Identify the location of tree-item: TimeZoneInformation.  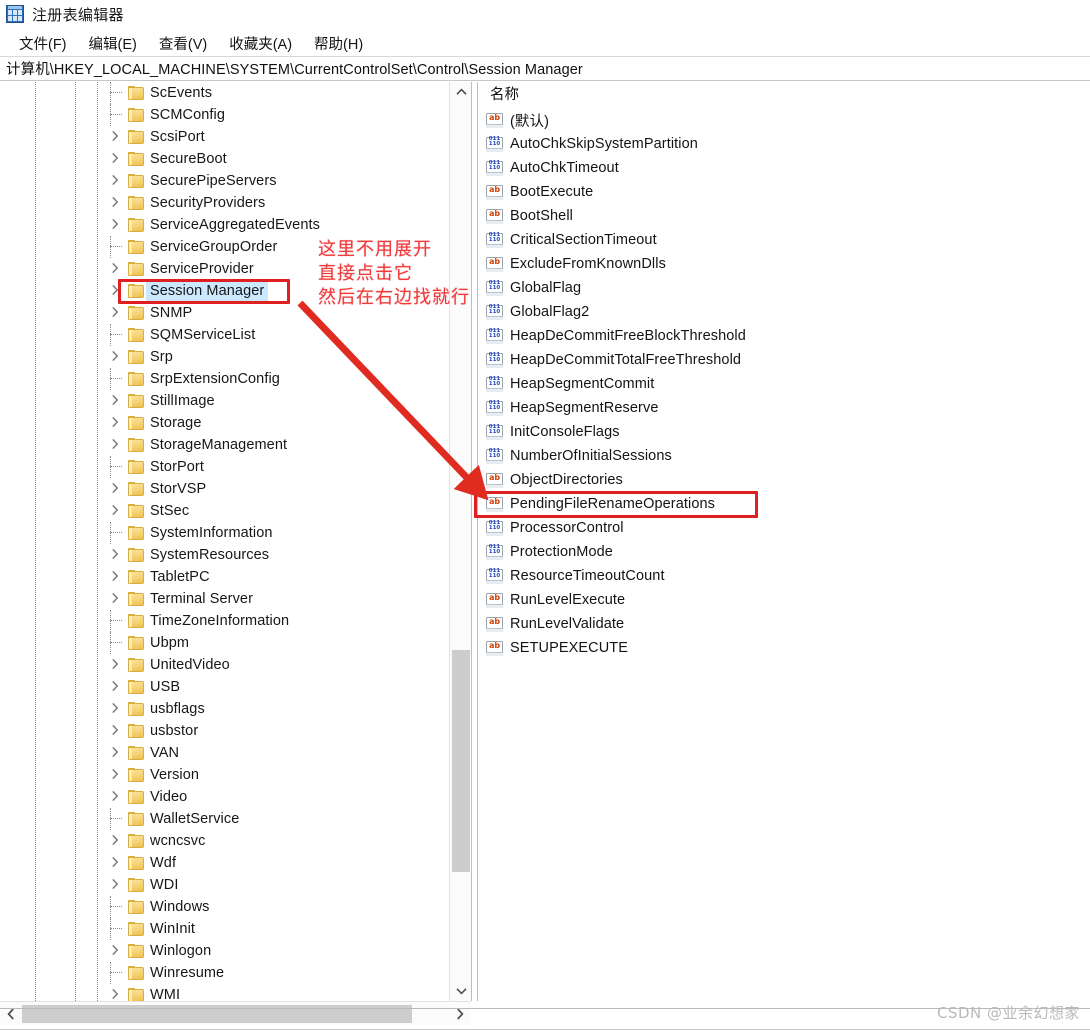
(235, 621).